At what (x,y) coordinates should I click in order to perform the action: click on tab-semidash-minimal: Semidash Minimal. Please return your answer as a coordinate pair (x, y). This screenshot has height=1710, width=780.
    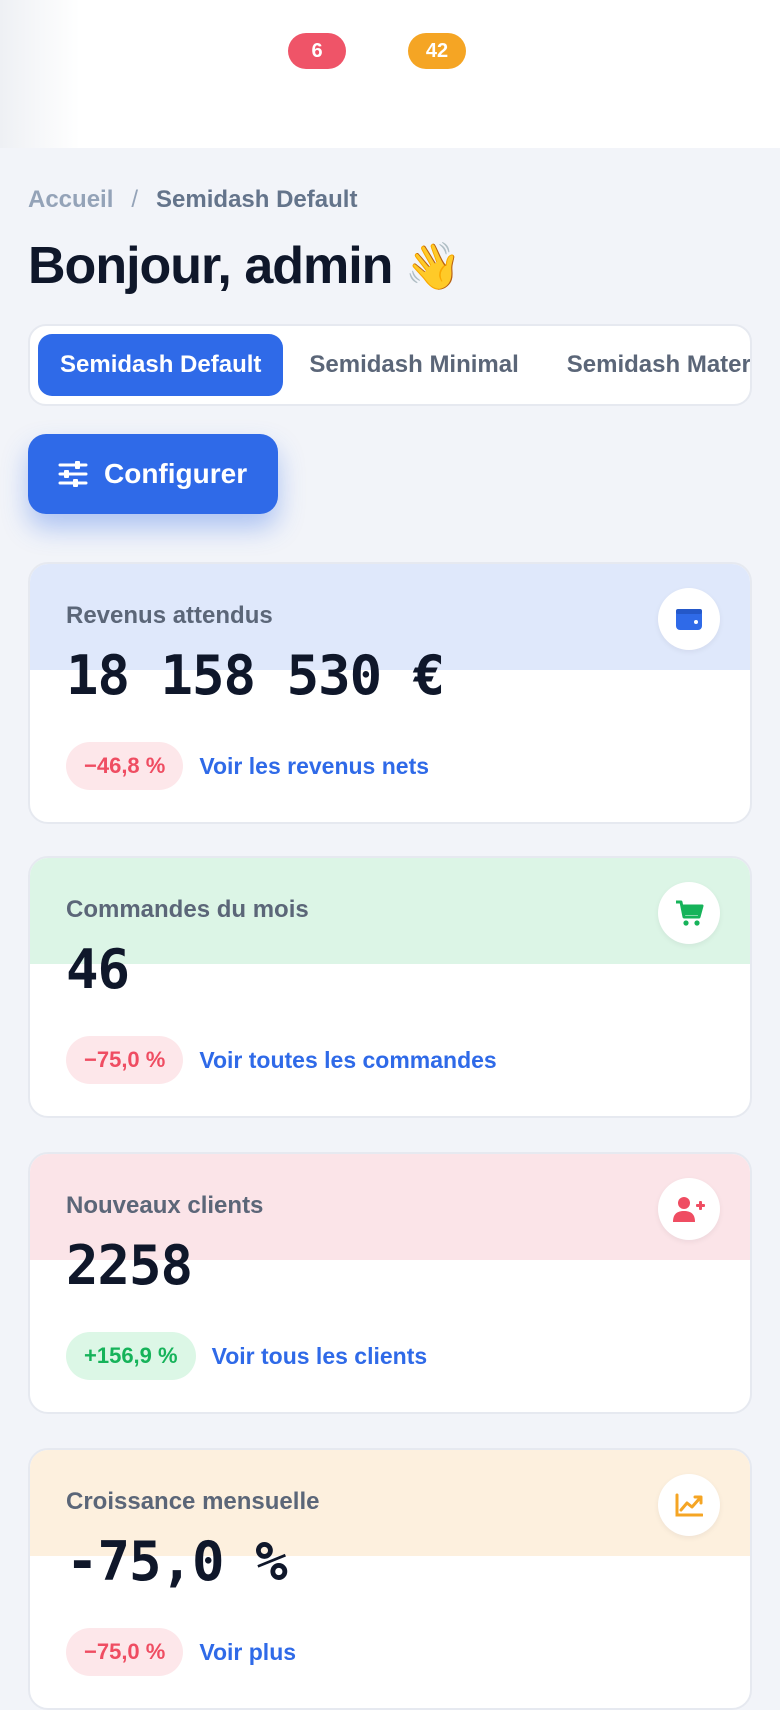
    Looking at the image, I should click on (413, 365).